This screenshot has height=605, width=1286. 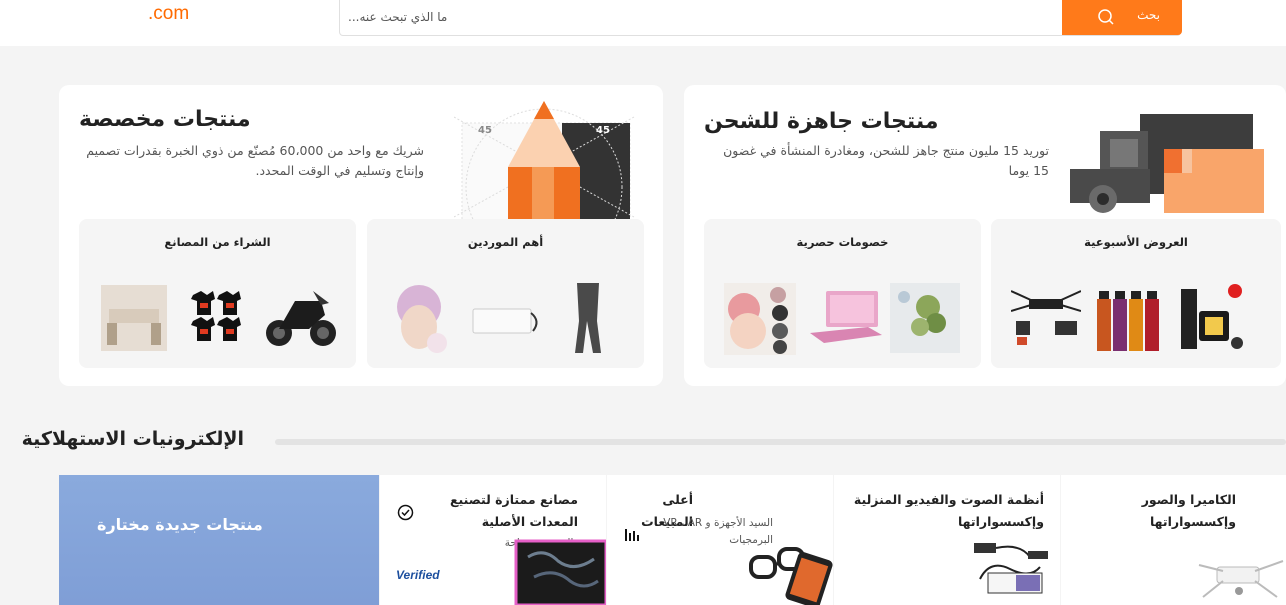 I want to click on buy-from-factories-title: الشراء من المصانع, so click(x=217, y=242).